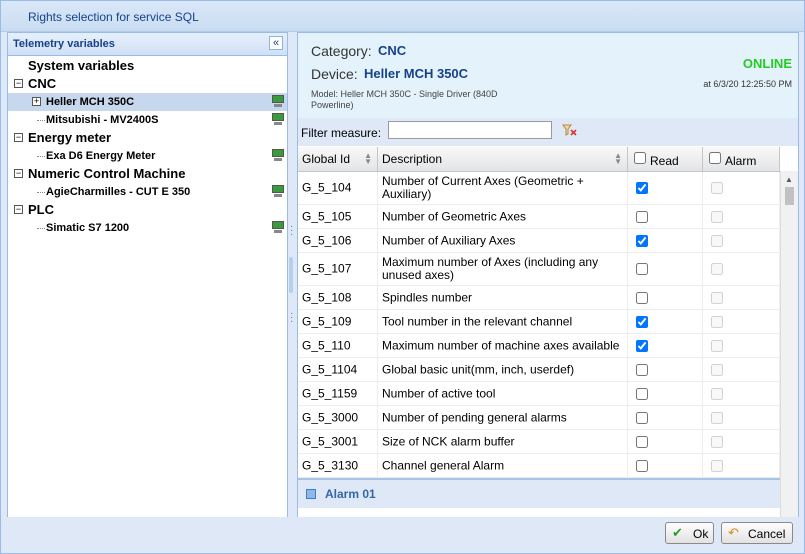 This screenshot has width=805, height=554. Describe the element at coordinates (402, 16) in the screenshot. I see `title-bar: Rights selection for service SQL` at that location.